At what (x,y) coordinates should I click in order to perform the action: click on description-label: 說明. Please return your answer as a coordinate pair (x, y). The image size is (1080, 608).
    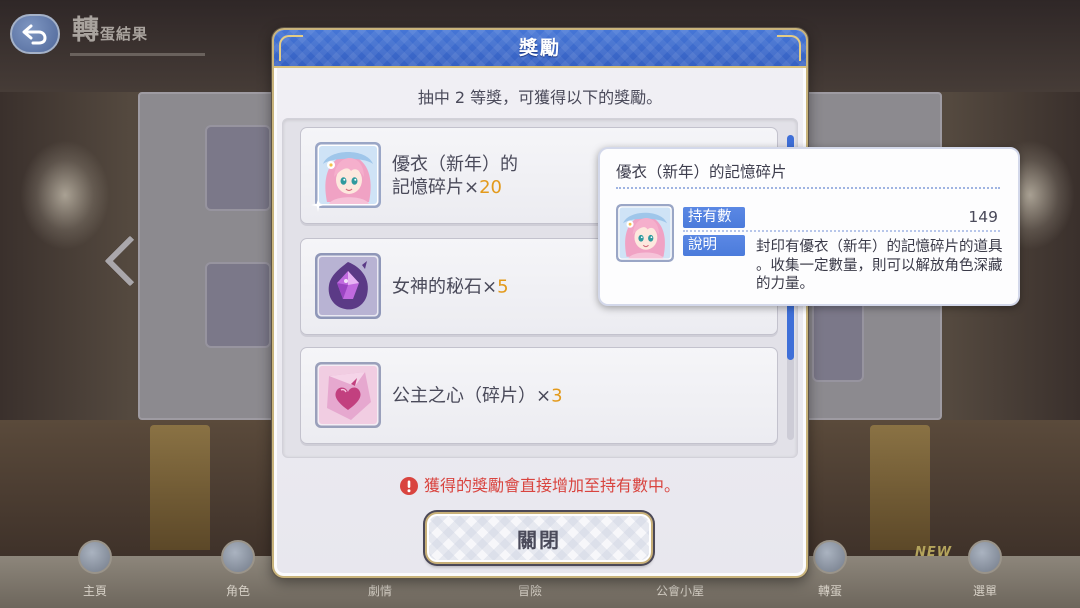
    Looking at the image, I should click on (714, 245).